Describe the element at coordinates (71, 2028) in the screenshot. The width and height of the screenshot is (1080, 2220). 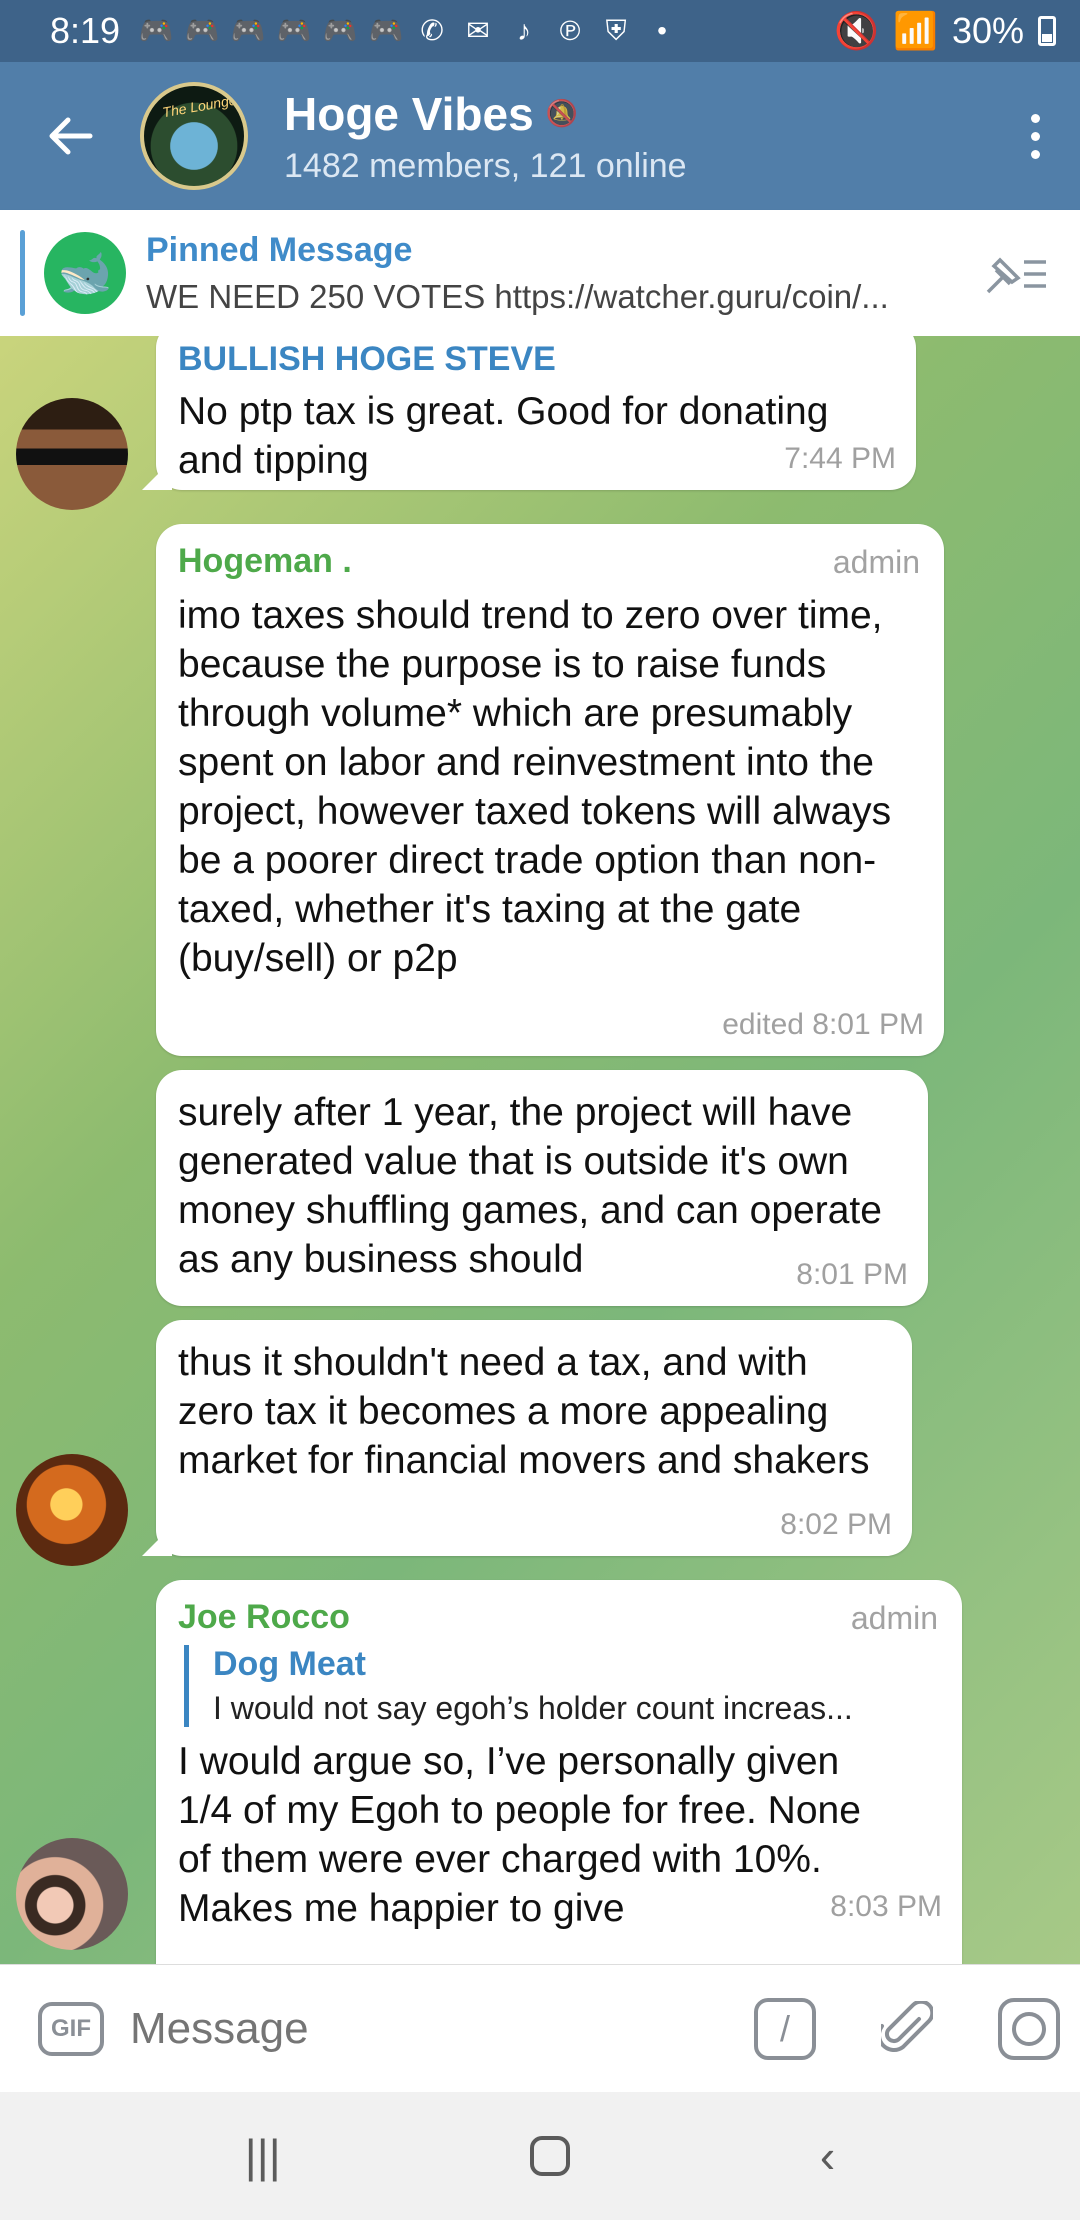
I see `gif-button: GIF` at that location.